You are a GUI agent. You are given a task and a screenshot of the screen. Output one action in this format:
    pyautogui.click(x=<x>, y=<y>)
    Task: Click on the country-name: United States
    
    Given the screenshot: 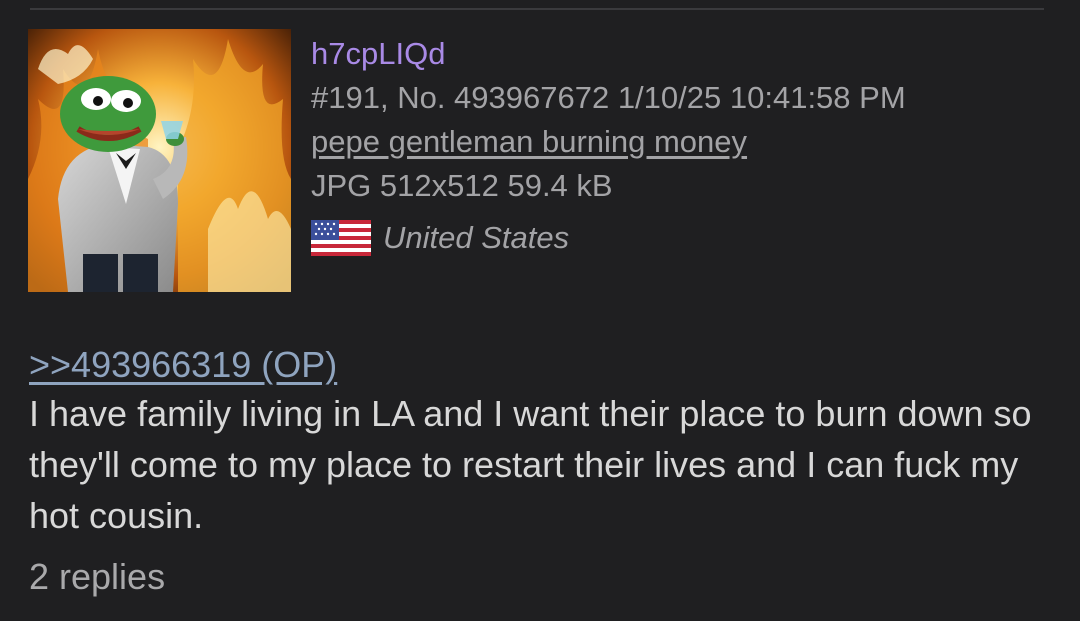 What is the action you would take?
    pyautogui.click(x=476, y=237)
    